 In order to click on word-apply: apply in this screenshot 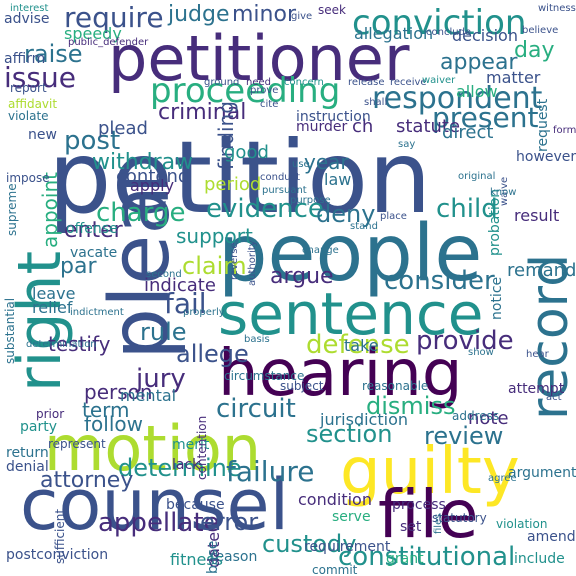, I will do `click(152, 185)`.